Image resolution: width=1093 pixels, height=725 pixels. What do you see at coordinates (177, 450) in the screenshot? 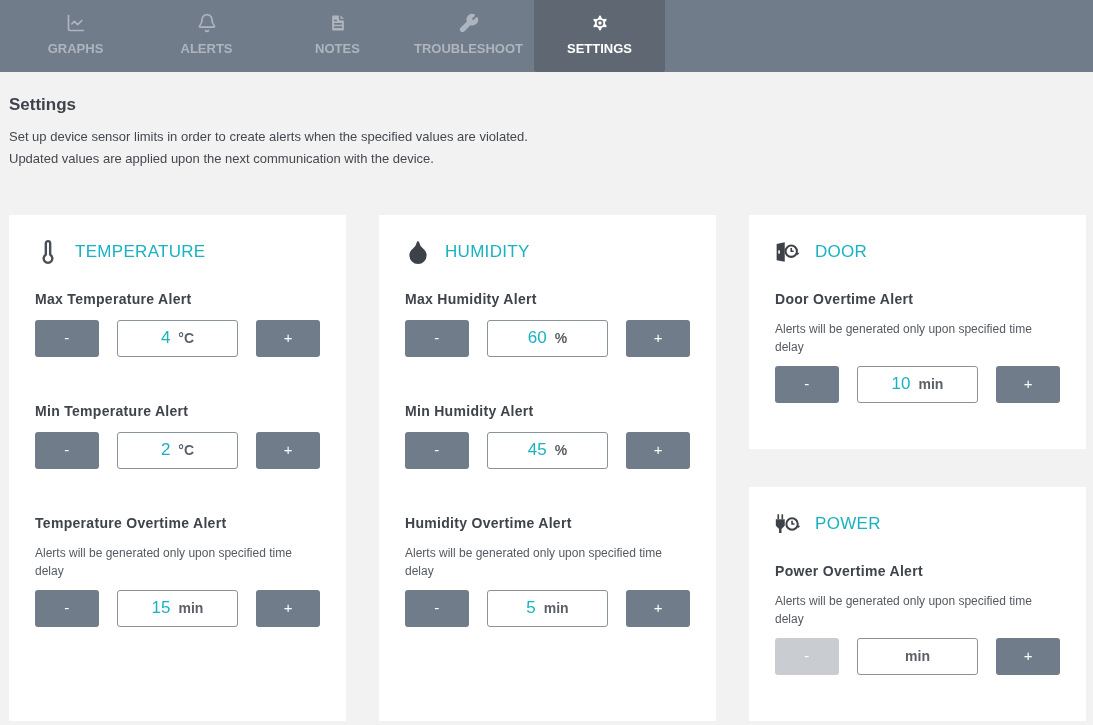
I see `value-field: 2 °C` at bounding box center [177, 450].